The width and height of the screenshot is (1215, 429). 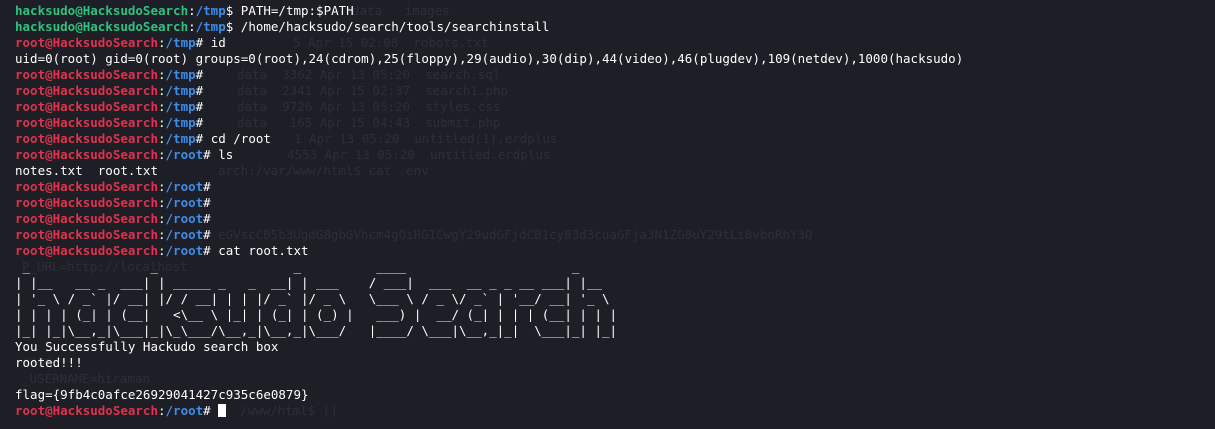 What do you see at coordinates (259, 250) in the screenshot?
I see `command-text: cat root.txt` at bounding box center [259, 250].